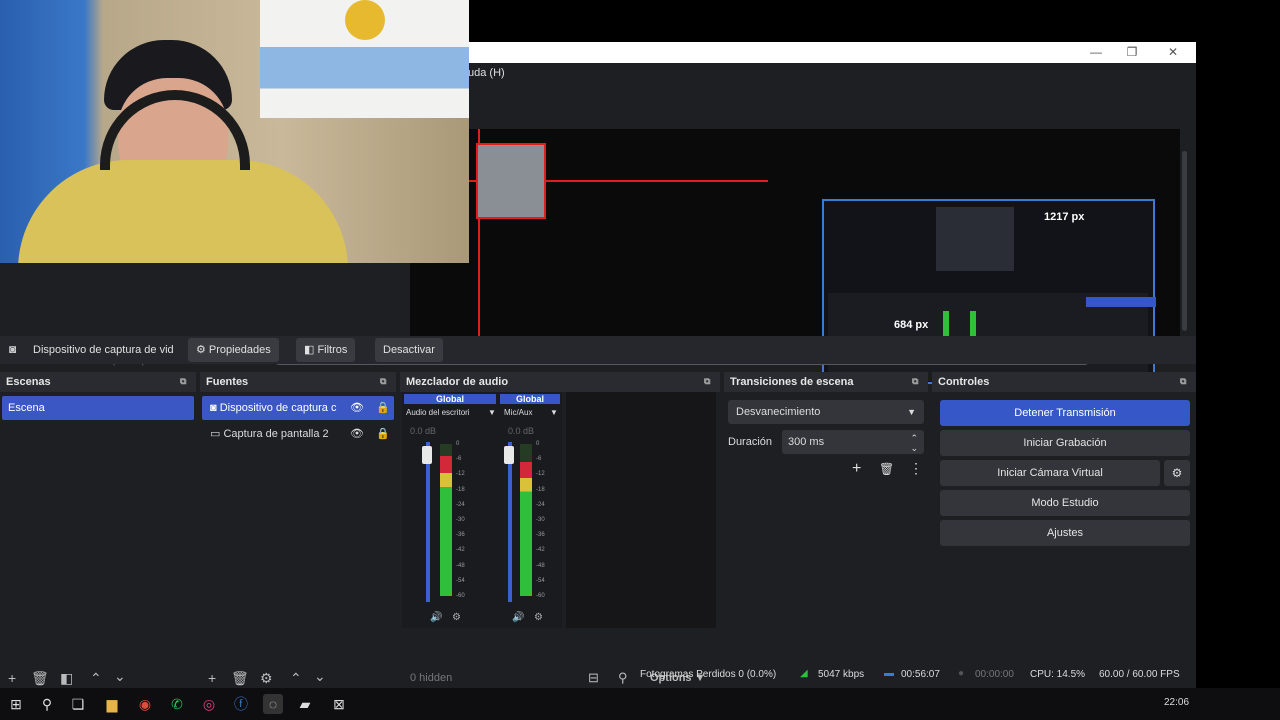 The width and height of the screenshot is (1280, 720). Describe the element at coordinates (1132, 52) in the screenshot. I see `maximize-button: ❐` at that location.